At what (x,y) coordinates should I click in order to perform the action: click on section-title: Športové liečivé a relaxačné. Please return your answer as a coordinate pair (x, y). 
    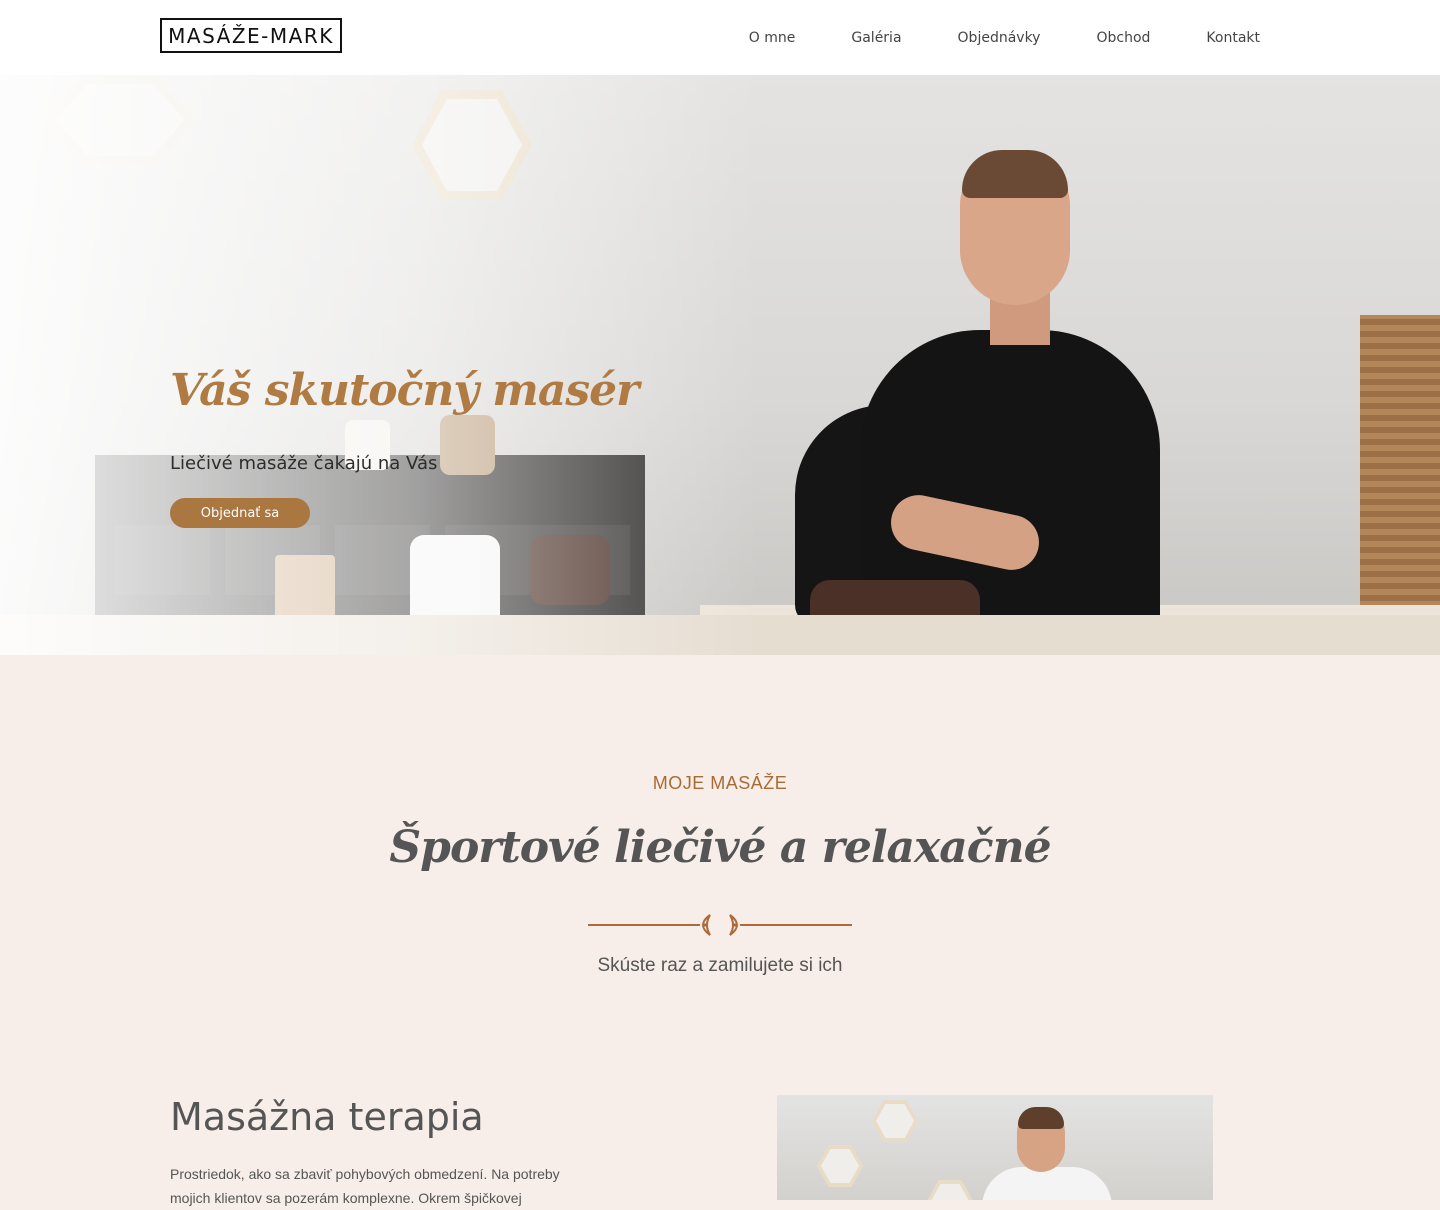
    Looking at the image, I should click on (720, 847).